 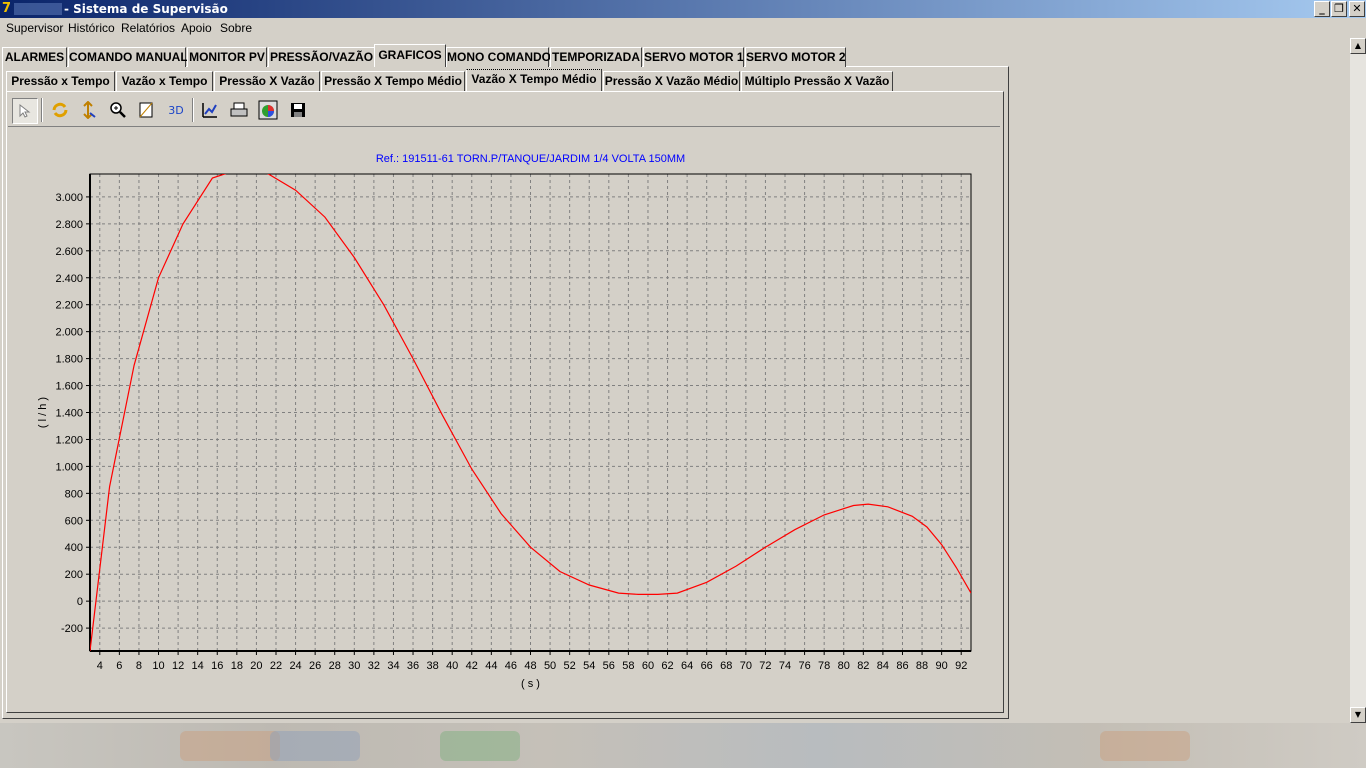 What do you see at coordinates (472, 666) in the screenshot?
I see `x-tick-label: 42` at bounding box center [472, 666].